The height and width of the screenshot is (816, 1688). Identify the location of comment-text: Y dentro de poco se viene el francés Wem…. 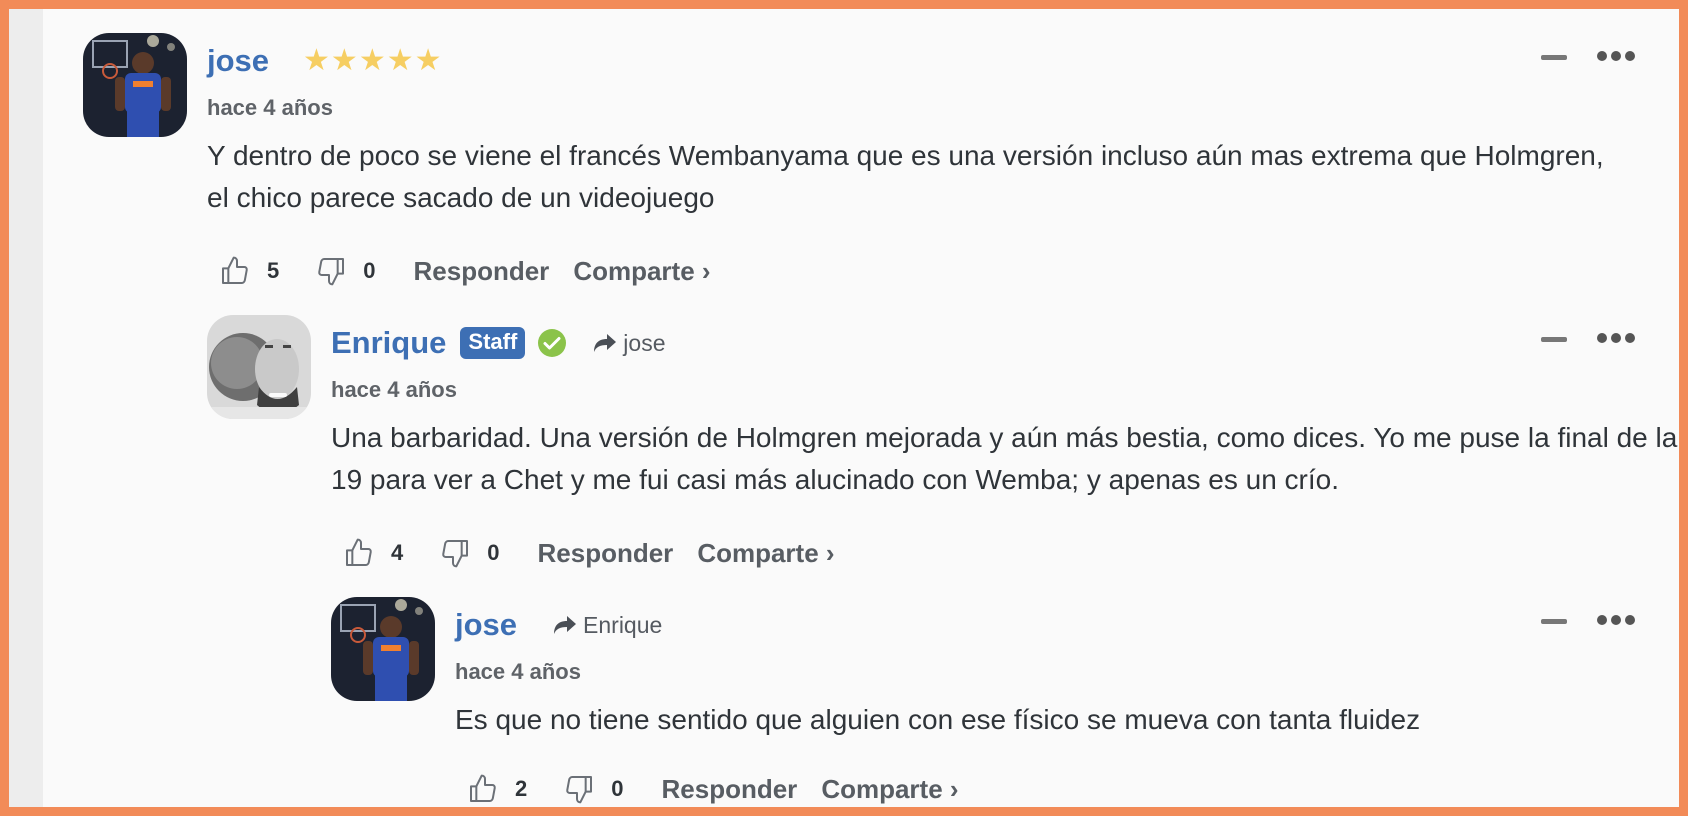
(905, 176).